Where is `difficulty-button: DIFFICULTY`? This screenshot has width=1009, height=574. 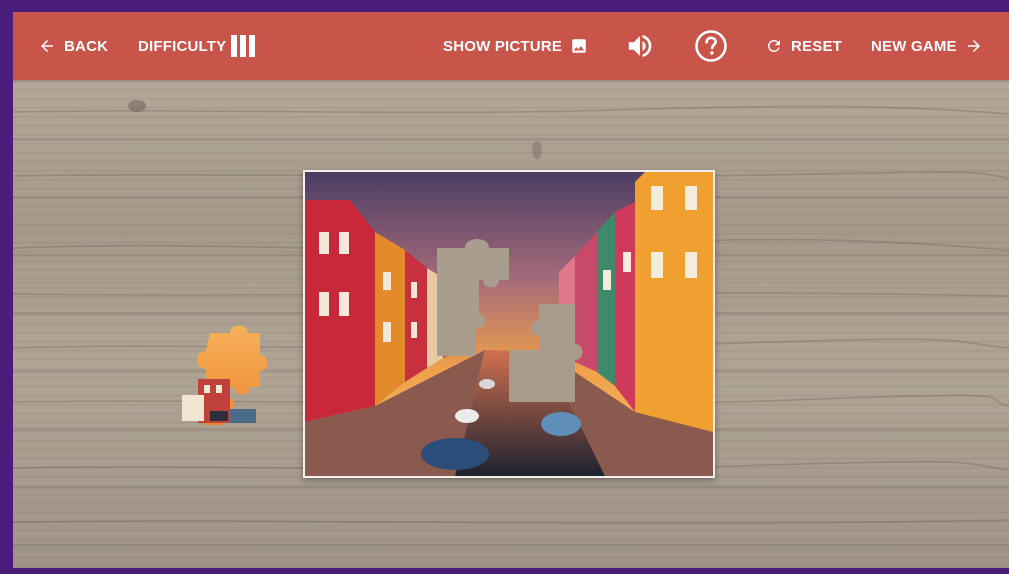 difficulty-button: DIFFICULTY is located at coordinates (197, 46).